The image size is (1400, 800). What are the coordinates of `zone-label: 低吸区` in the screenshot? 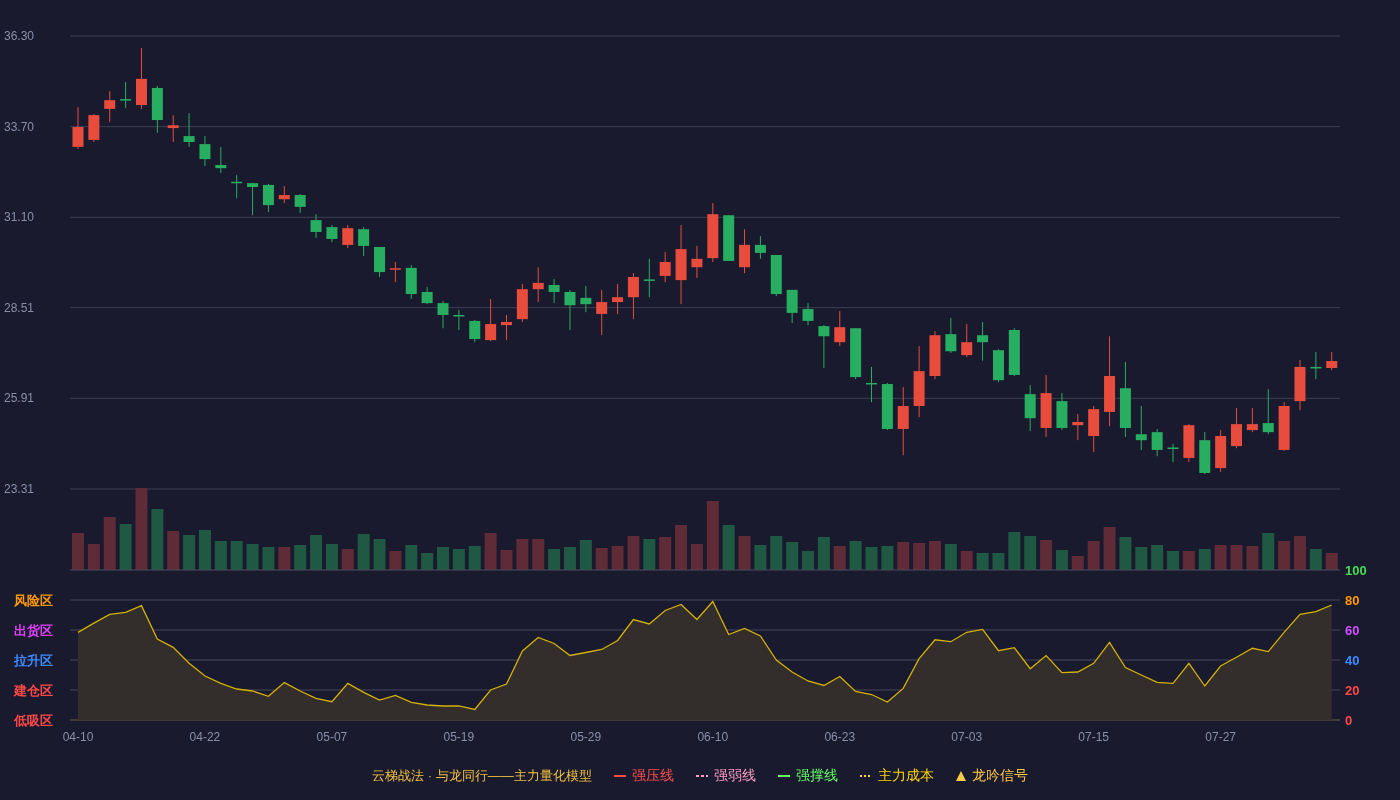 It's located at (33, 720).